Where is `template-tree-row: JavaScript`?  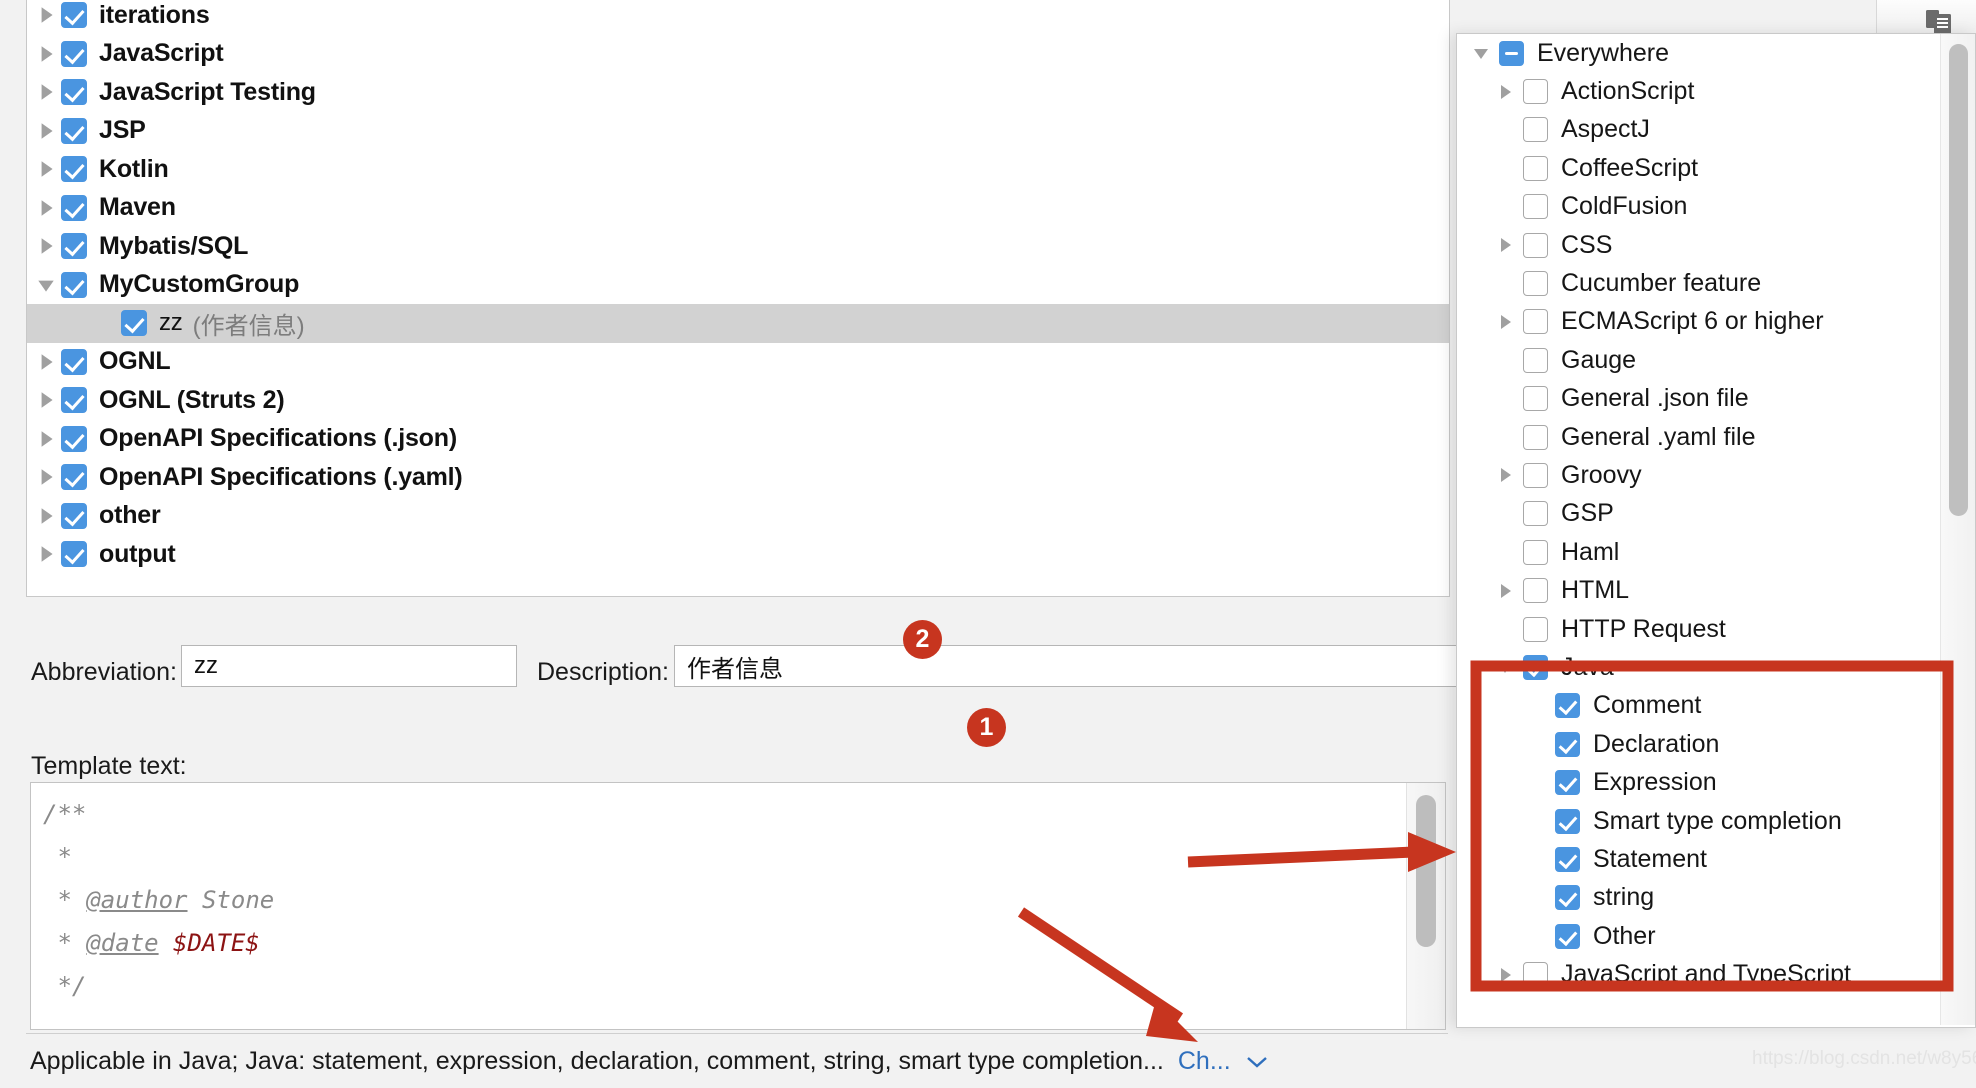 template-tree-row: JavaScript is located at coordinates (738, 54).